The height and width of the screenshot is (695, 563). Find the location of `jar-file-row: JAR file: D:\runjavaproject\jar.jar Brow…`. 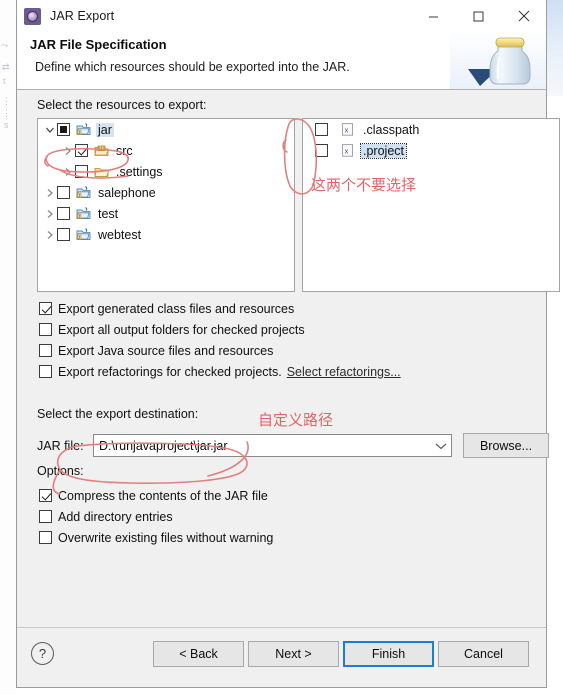

jar-file-row: JAR file: D:\runjavaproject\jar.jar Brow… is located at coordinates (293, 445).